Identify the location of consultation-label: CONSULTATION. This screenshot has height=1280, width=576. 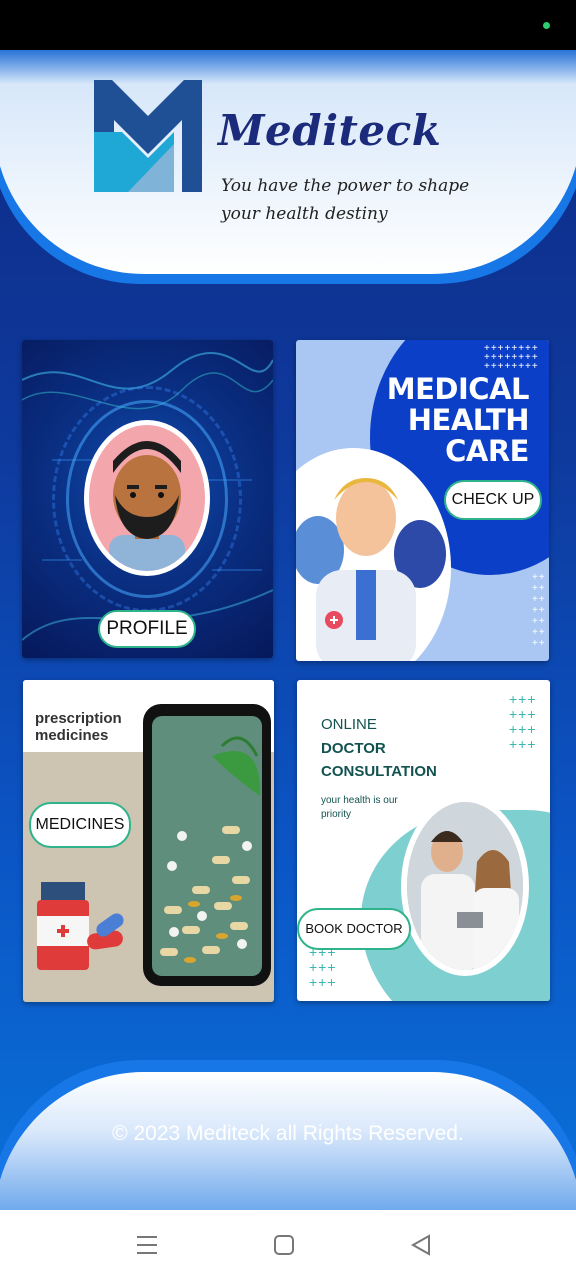
(379, 771).